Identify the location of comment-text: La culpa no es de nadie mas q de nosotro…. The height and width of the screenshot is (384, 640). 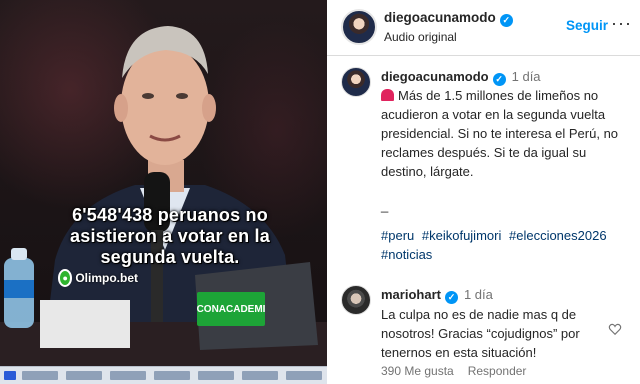
(480, 333).